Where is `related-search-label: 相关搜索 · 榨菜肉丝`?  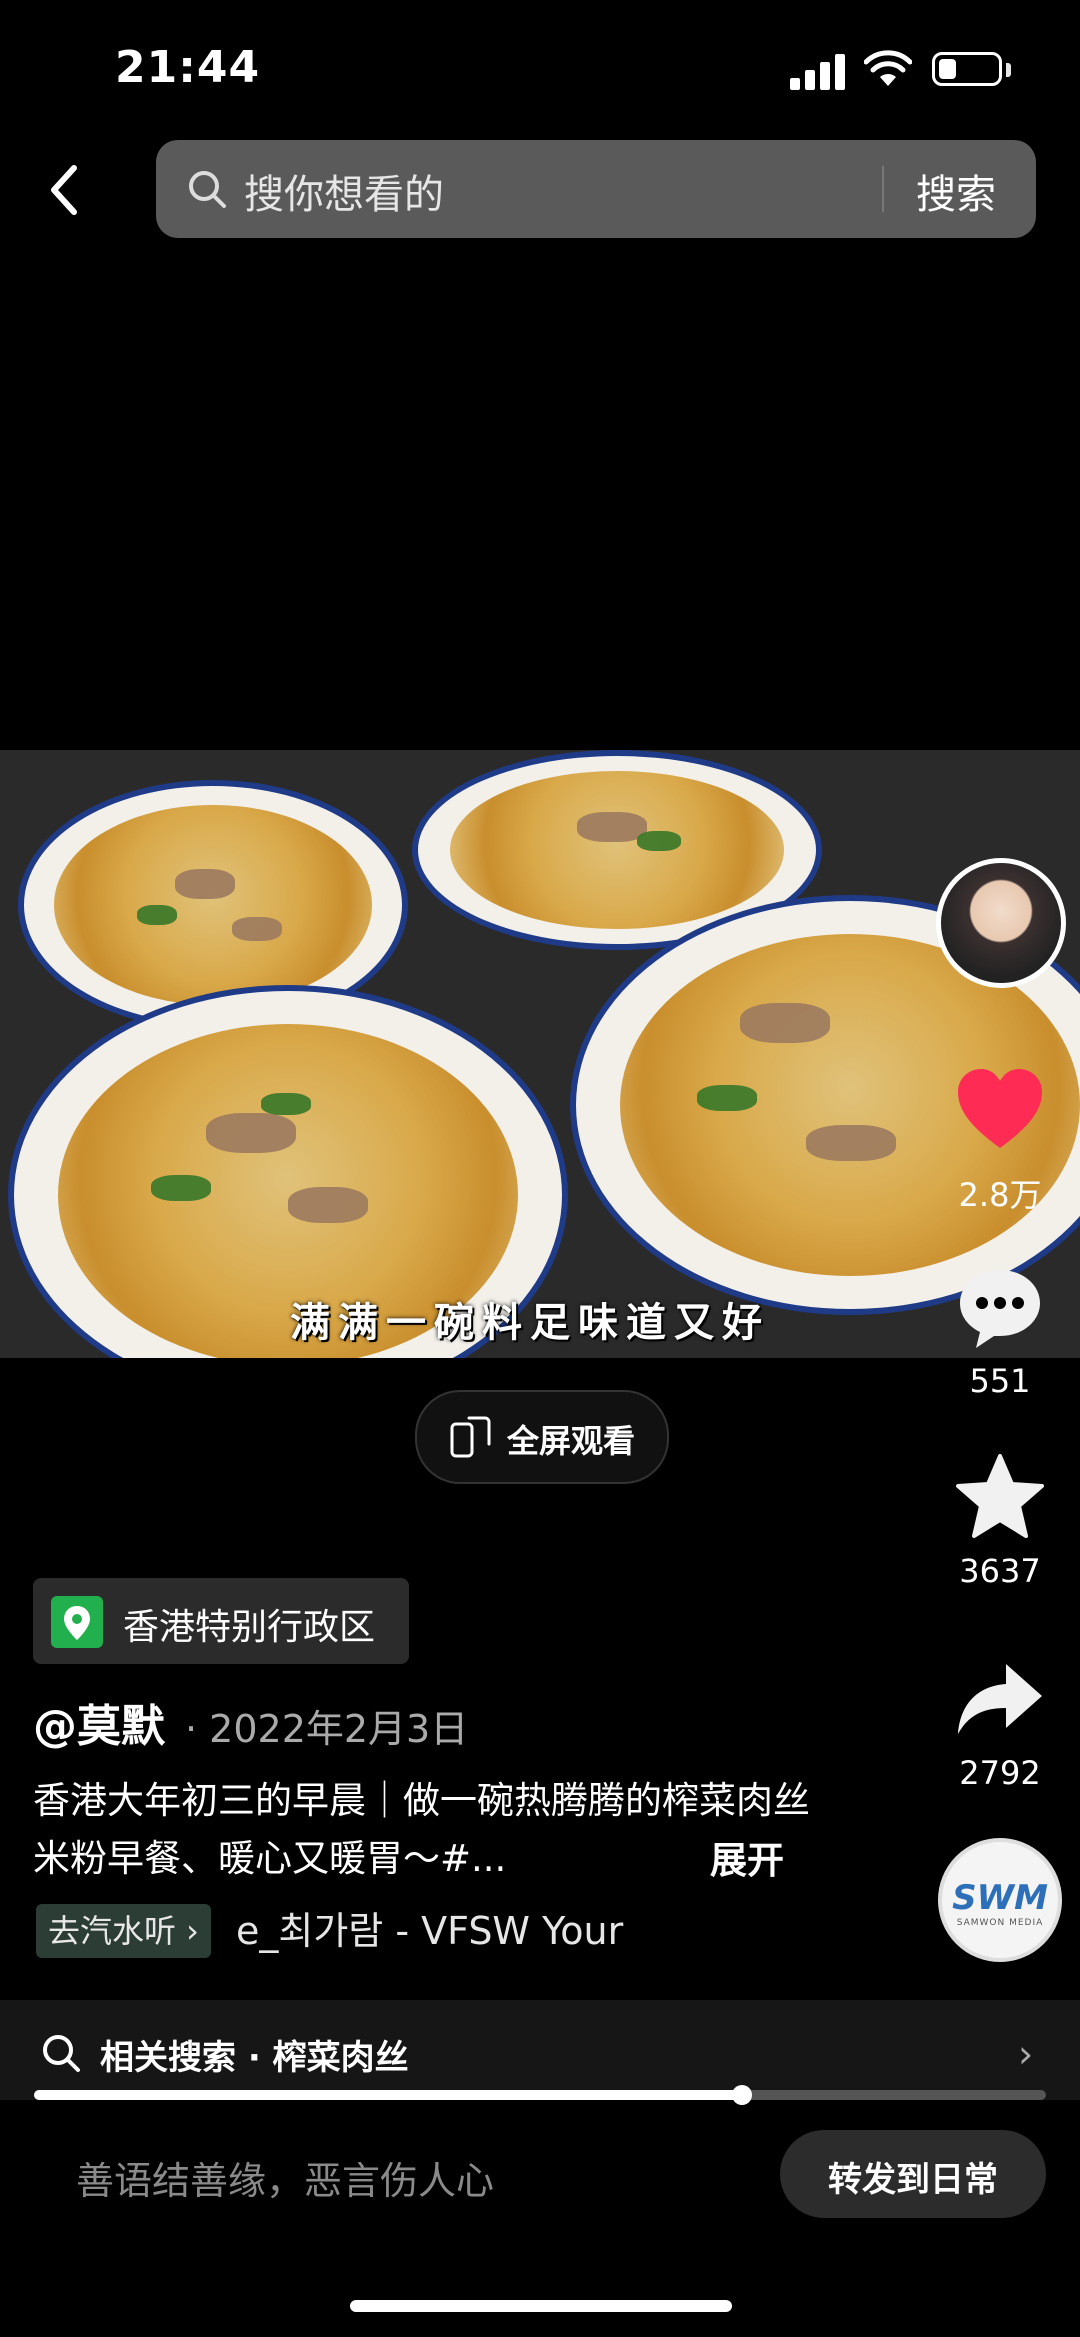
related-search-label: 相关搜索 · 榨菜肉丝 is located at coordinates (254, 2058).